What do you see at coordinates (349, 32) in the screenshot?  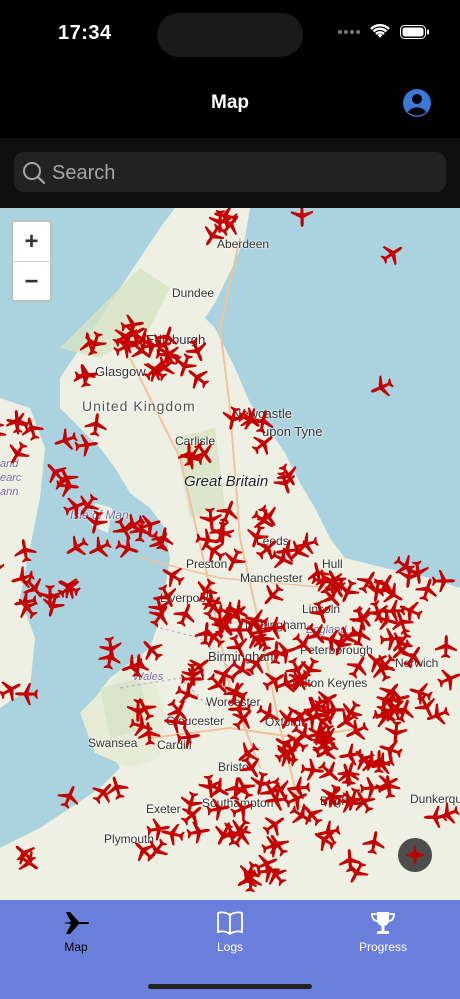 I see `signal-icon` at bounding box center [349, 32].